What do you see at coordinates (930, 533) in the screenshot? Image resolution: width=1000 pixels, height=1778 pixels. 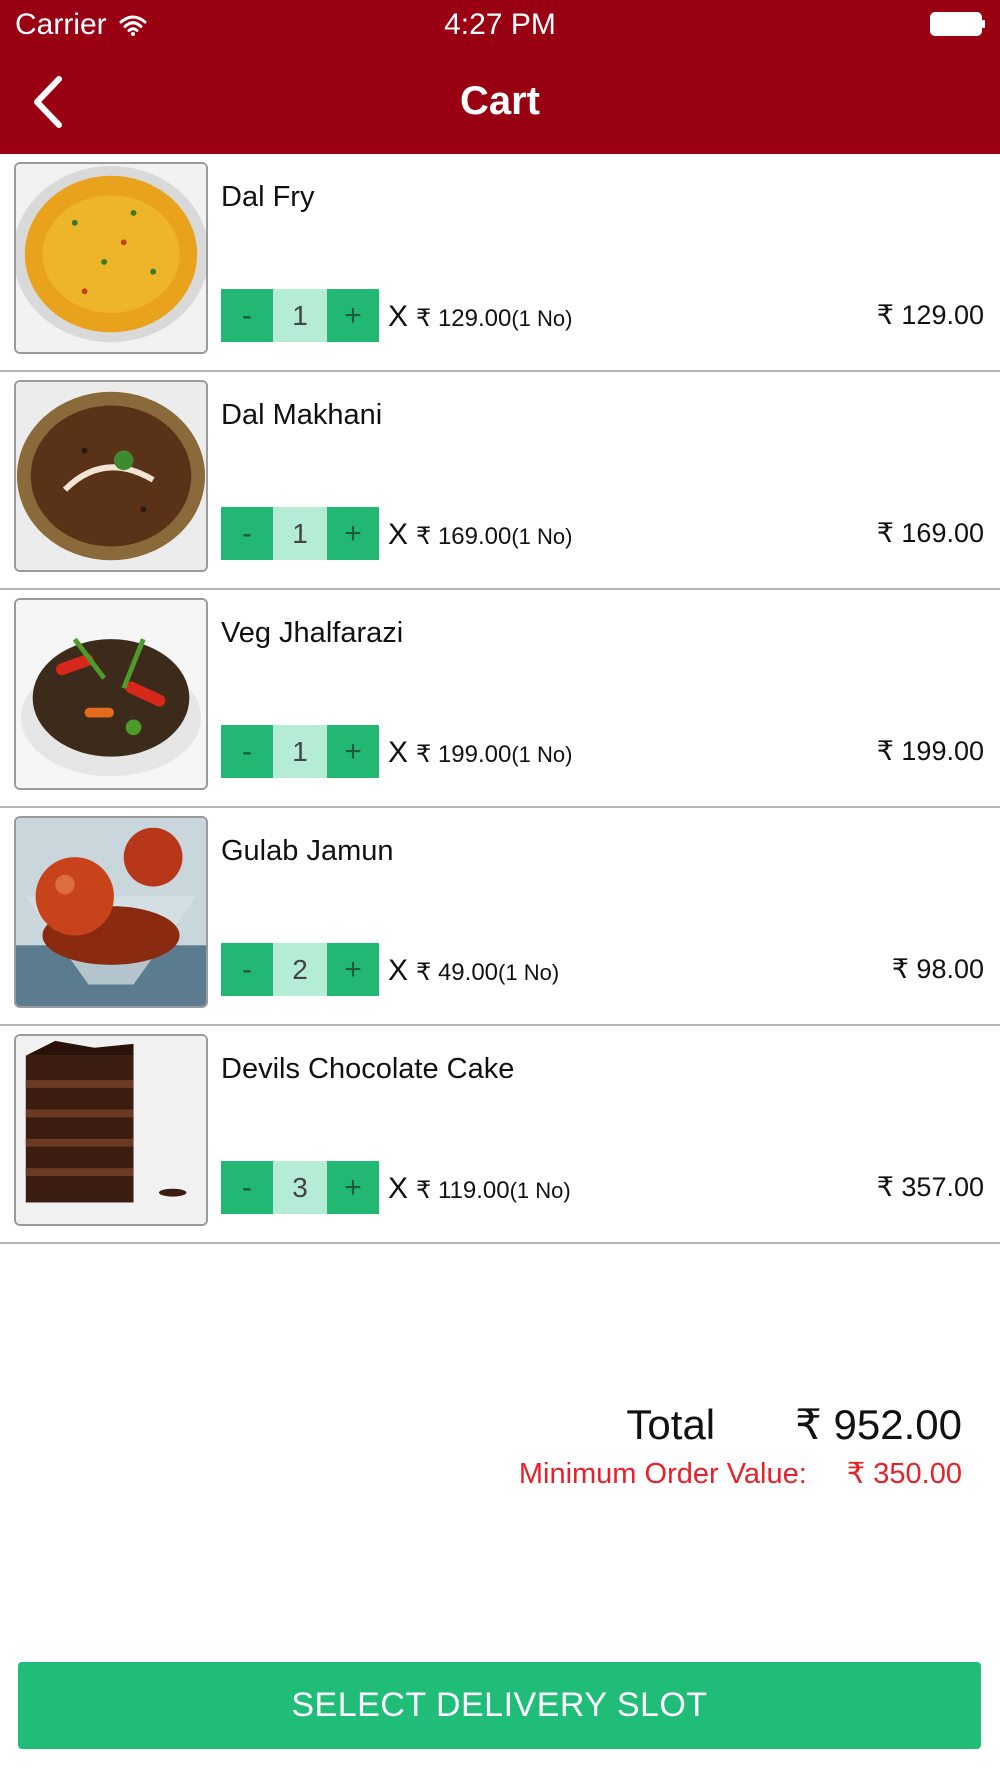 I see `line-total: ₹ 169.00` at bounding box center [930, 533].